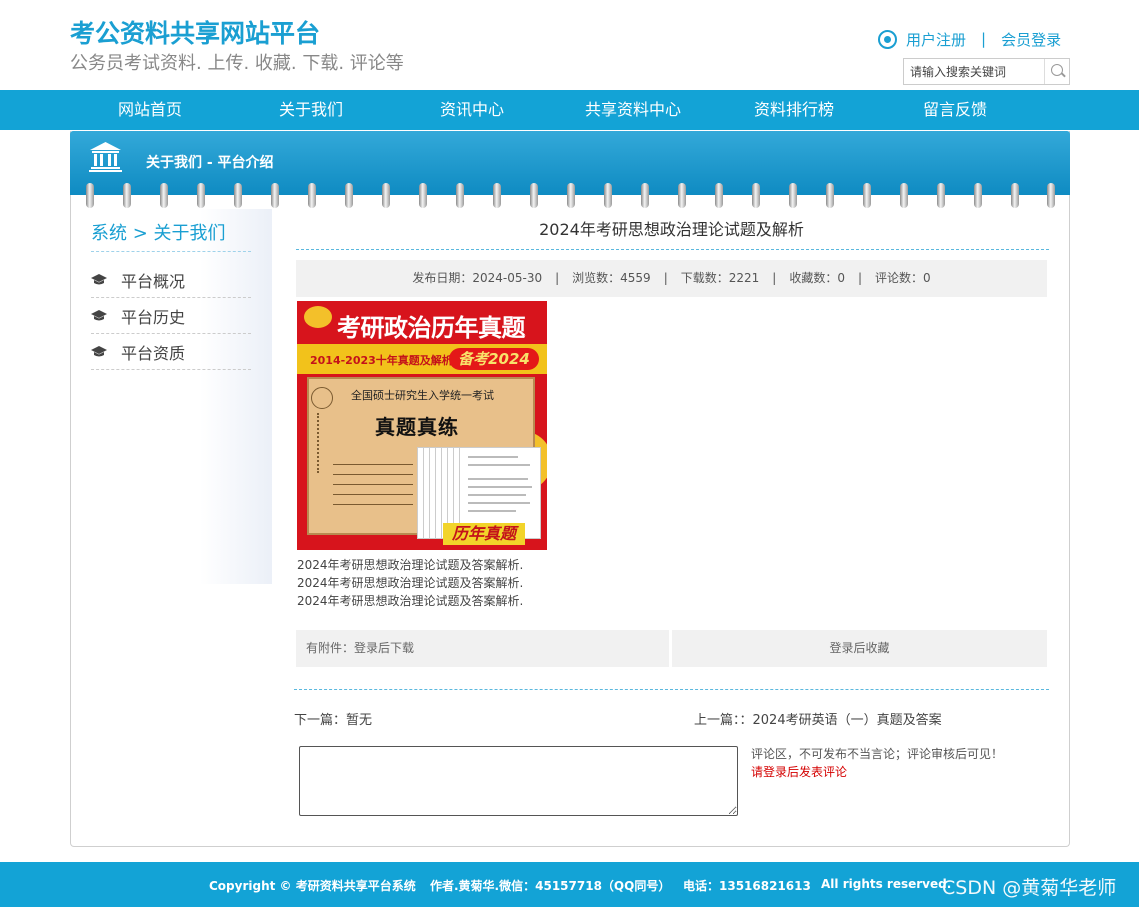  Describe the element at coordinates (472, 110) in the screenshot. I see `nav-item-news: 资讯中心` at that location.